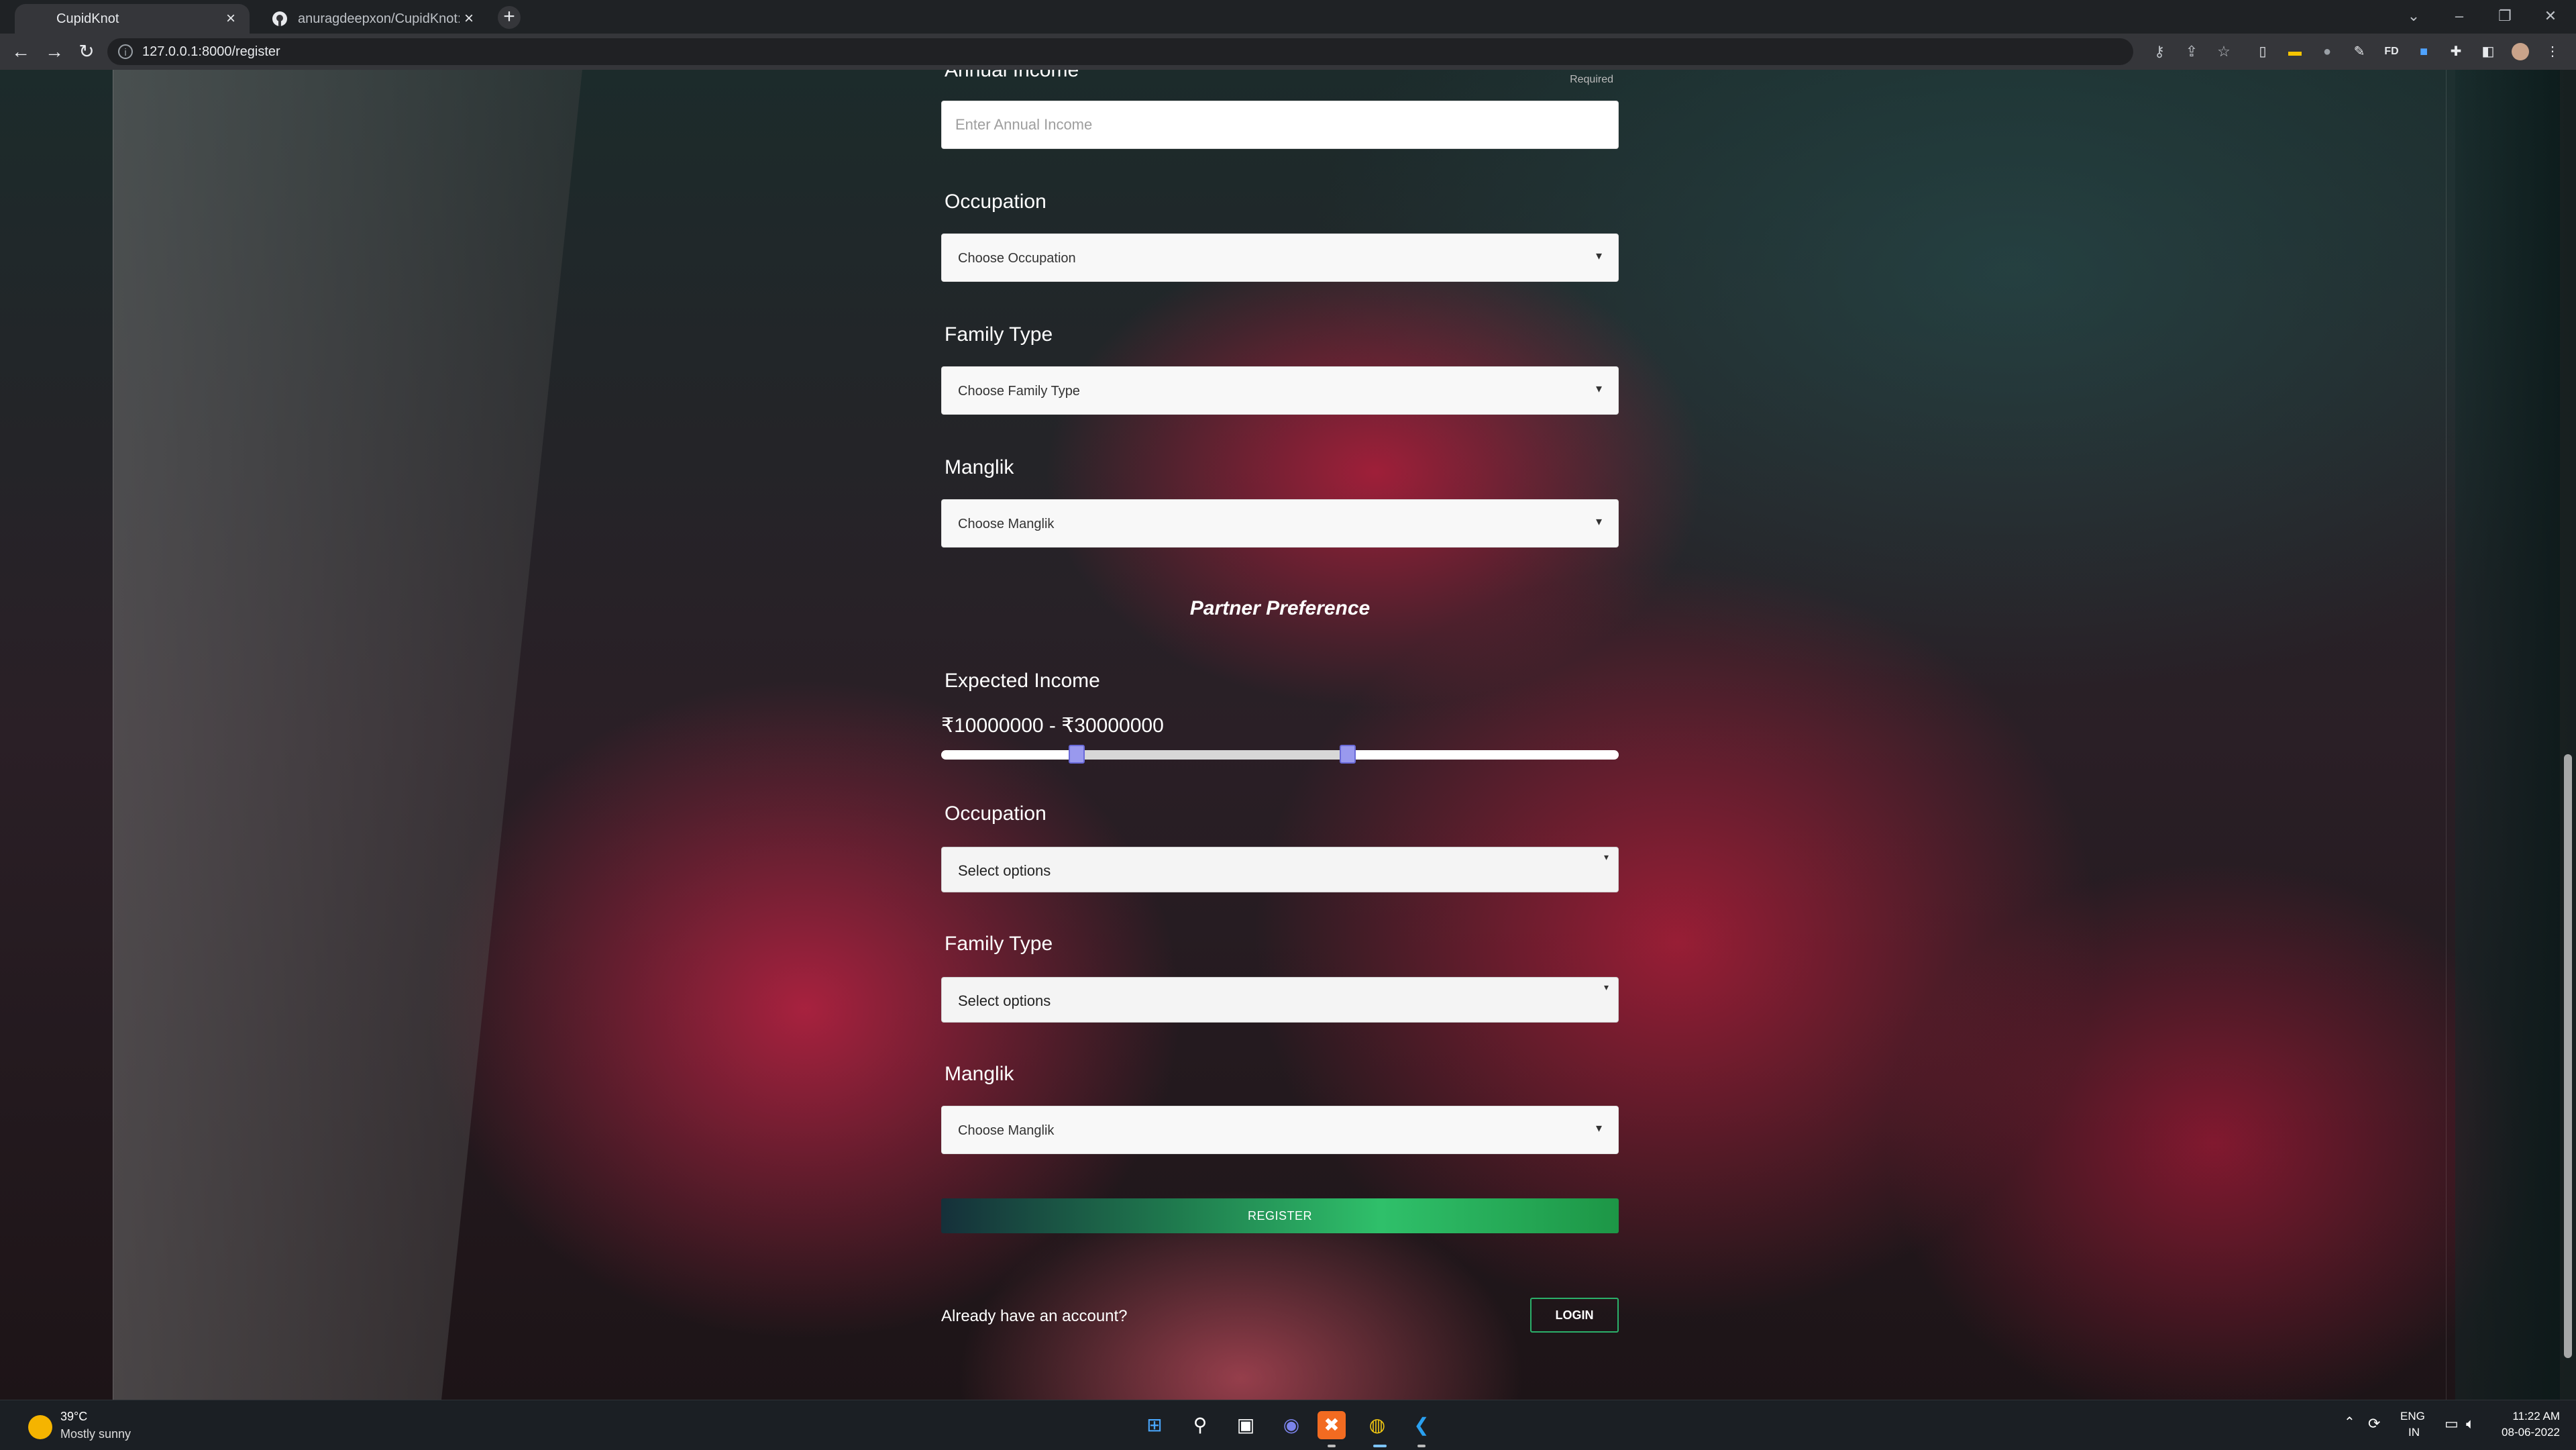 The height and width of the screenshot is (1450, 2576). Describe the element at coordinates (979, 1074) in the screenshot. I see `pref-manglik-label: Manglik` at that location.